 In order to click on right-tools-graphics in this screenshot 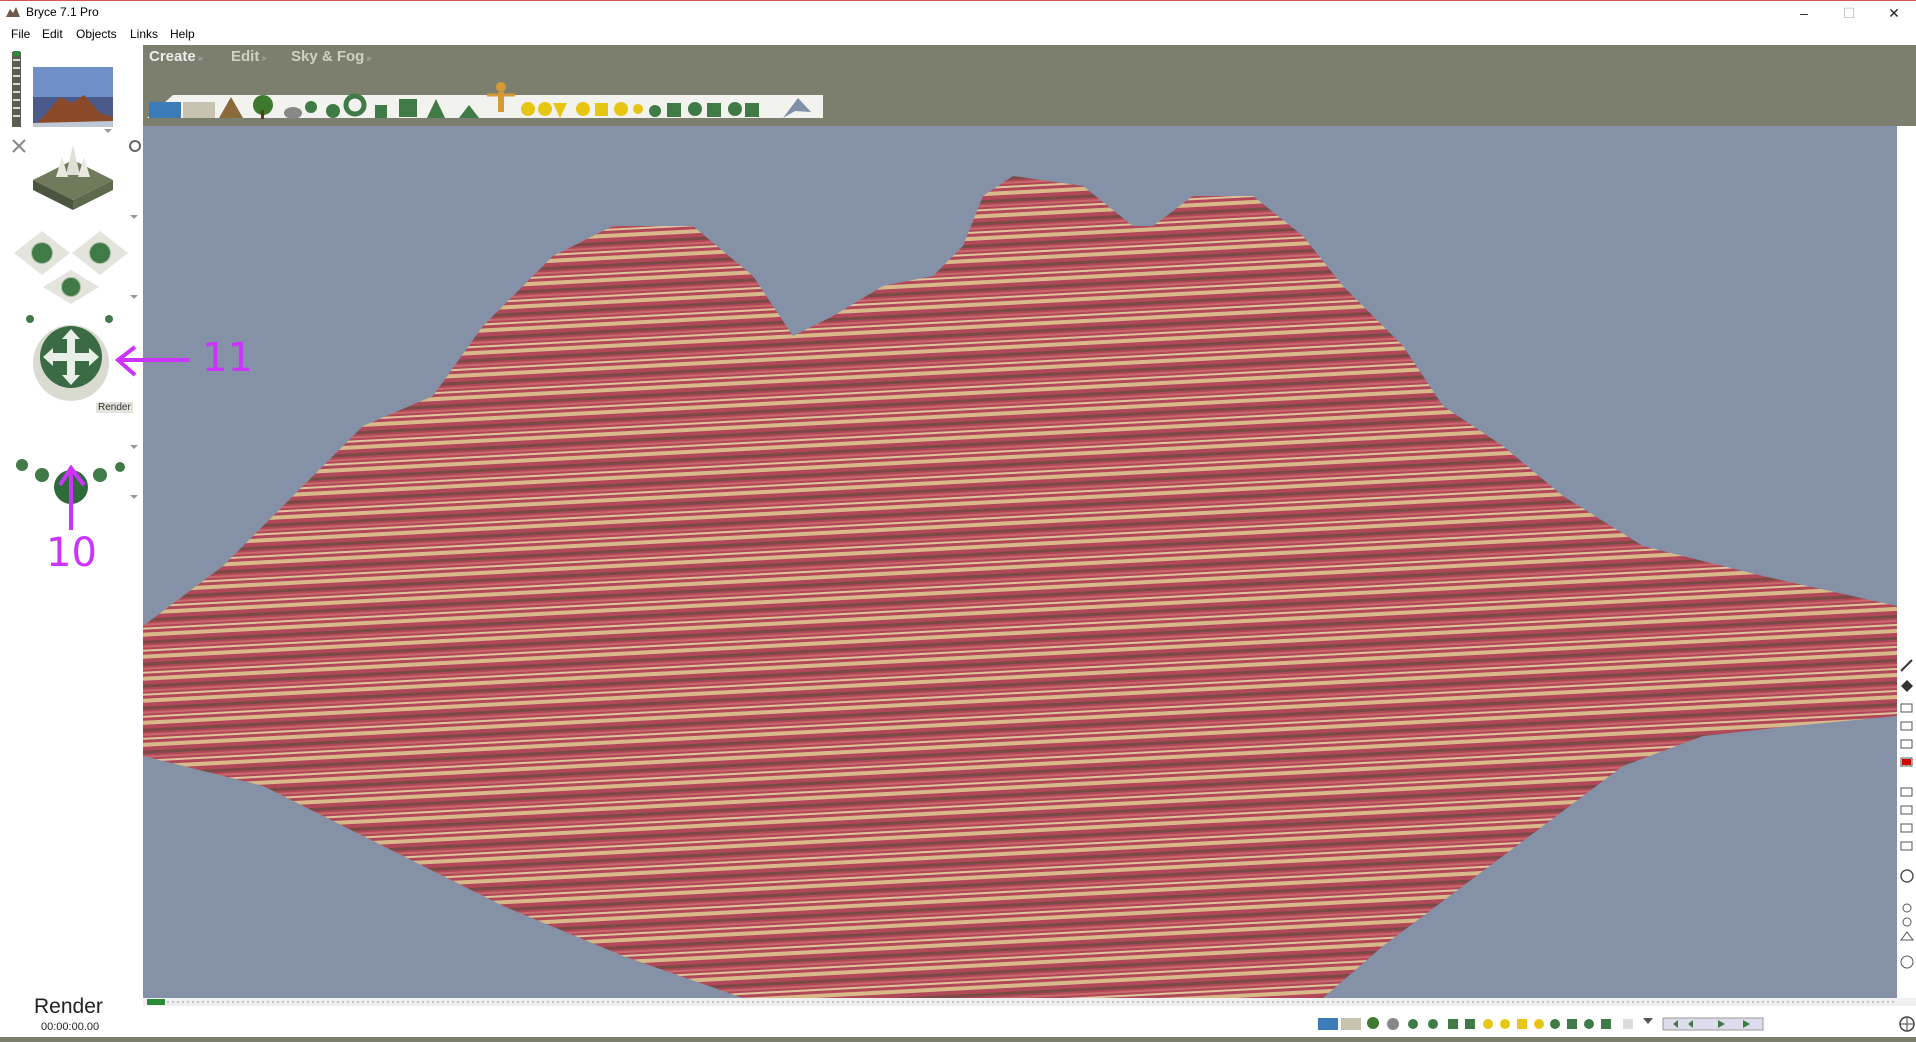, I will do `click(1906, 581)`.